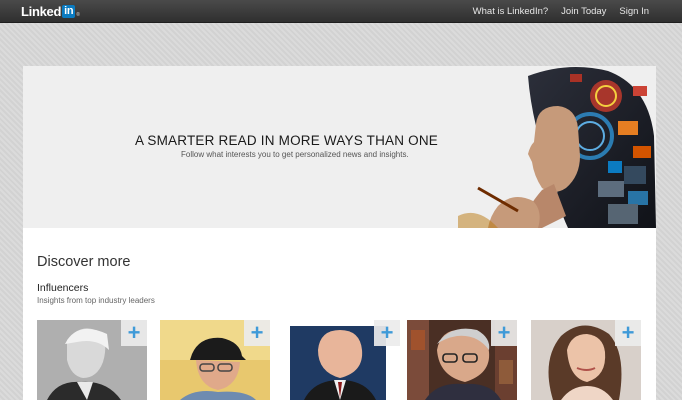  Describe the element at coordinates (634, 11) in the screenshot. I see `sign-in-link: Sign In` at that location.